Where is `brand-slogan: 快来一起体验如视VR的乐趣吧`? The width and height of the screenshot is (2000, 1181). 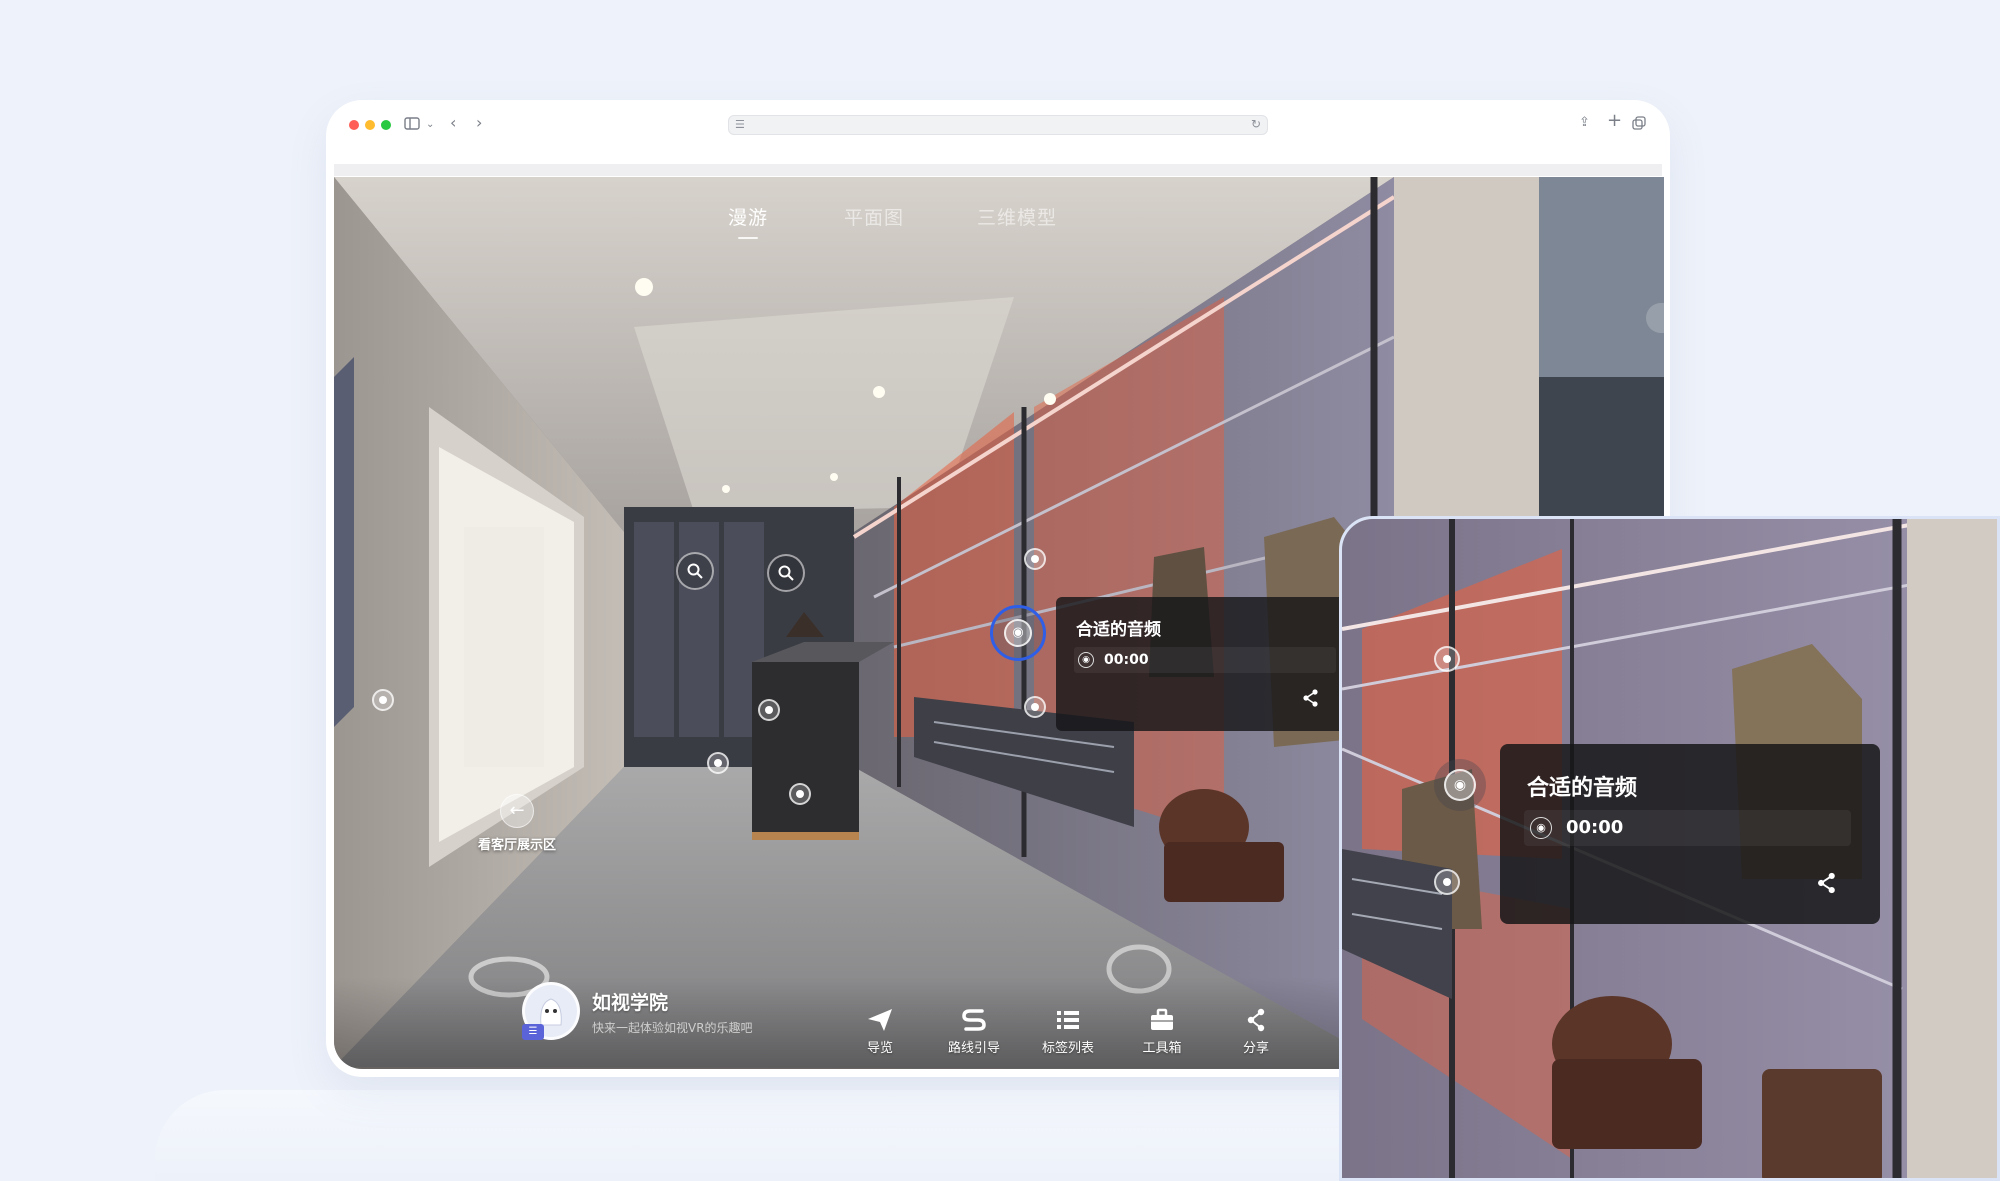
brand-slogan: 快来一起体验如视VR的乐趣吧 is located at coordinates (672, 1028).